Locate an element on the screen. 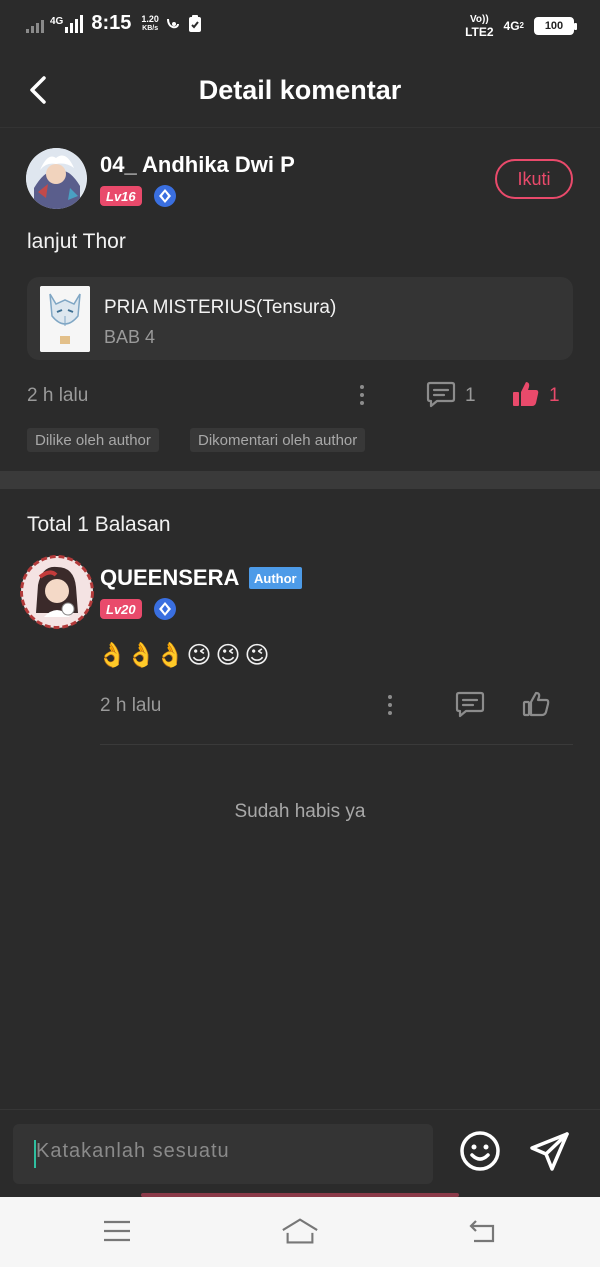 The width and height of the screenshot is (600, 1267). section-divider is located at coordinates (300, 480).